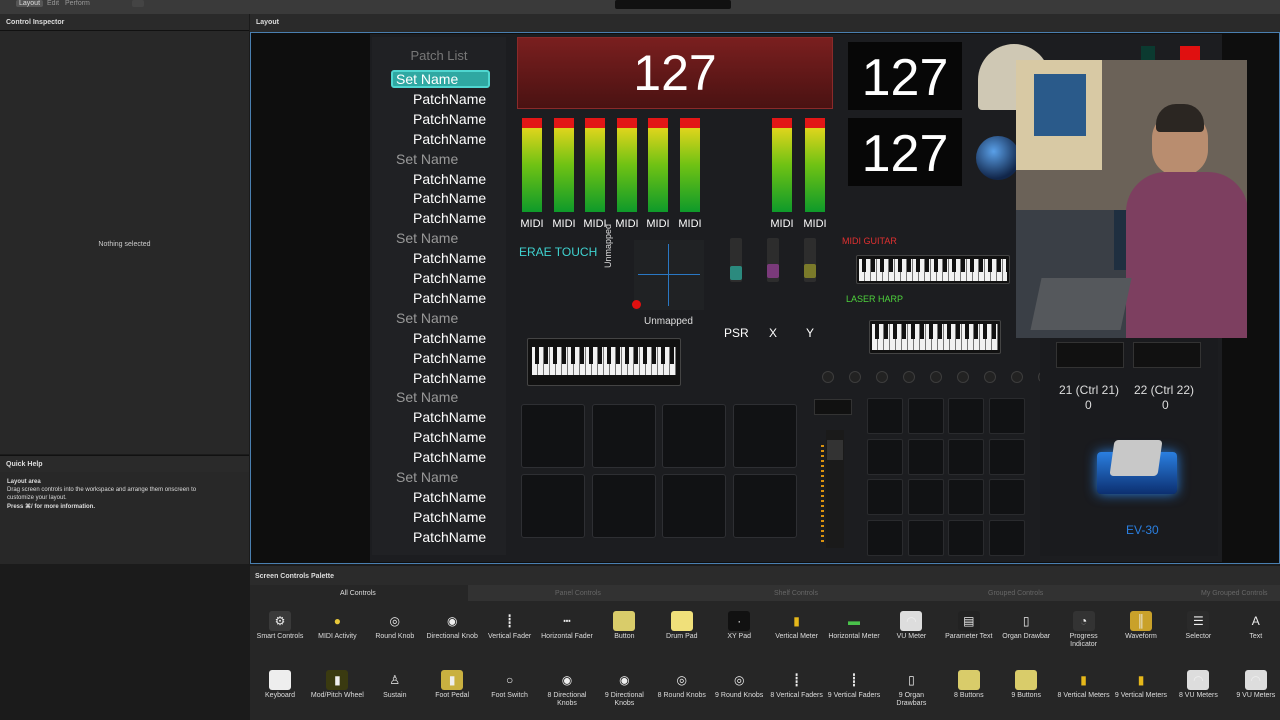 This screenshot has width=1280, height=720. I want to click on palette-item: ▯ 9 Organ Drawbars, so click(911, 689).